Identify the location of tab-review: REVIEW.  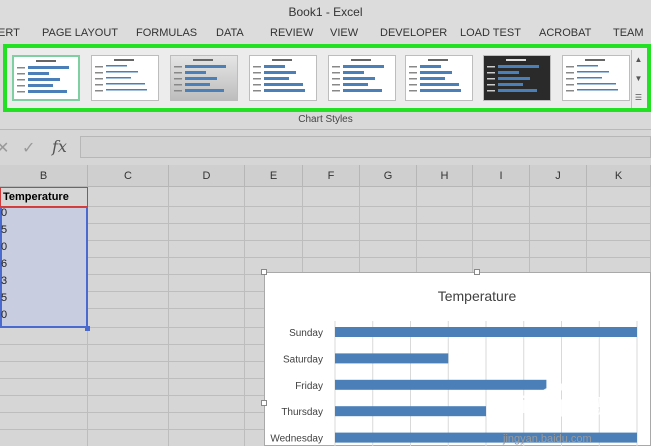
(291, 33).